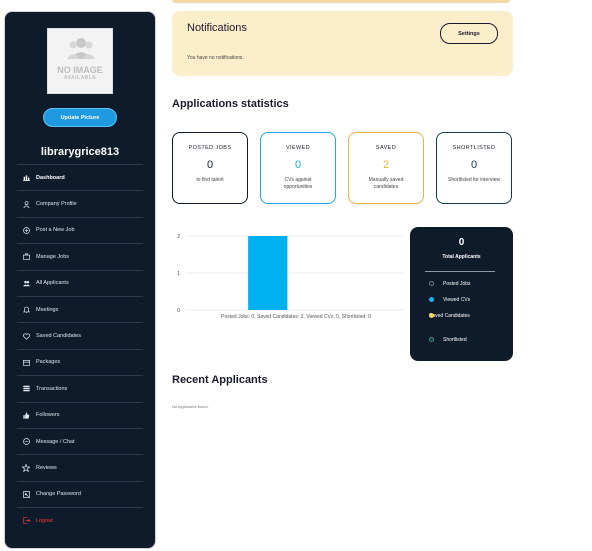 The height and width of the screenshot is (551, 592). I want to click on sidebar-item-post-job: Post a New Job, so click(80, 229).